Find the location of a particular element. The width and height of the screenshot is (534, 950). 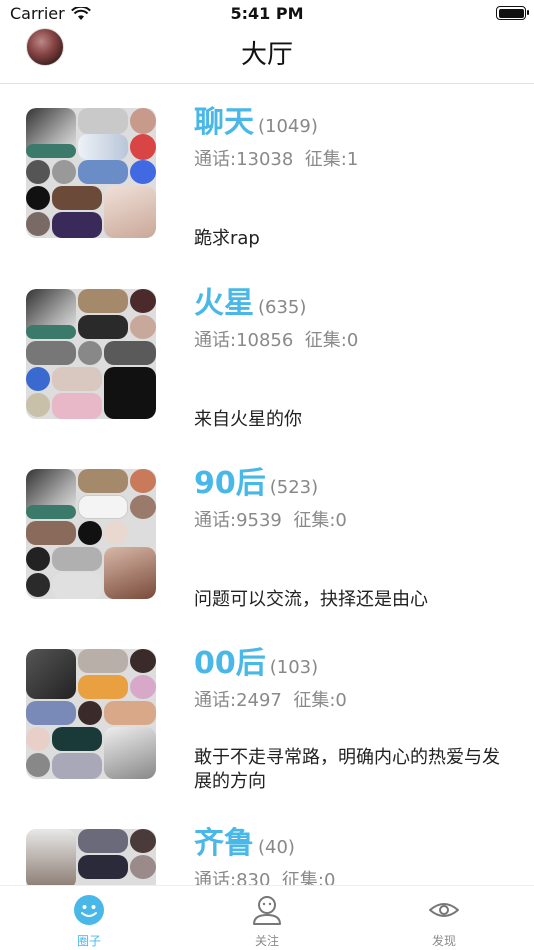

page-title: 大厅 is located at coordinates (266, 55).